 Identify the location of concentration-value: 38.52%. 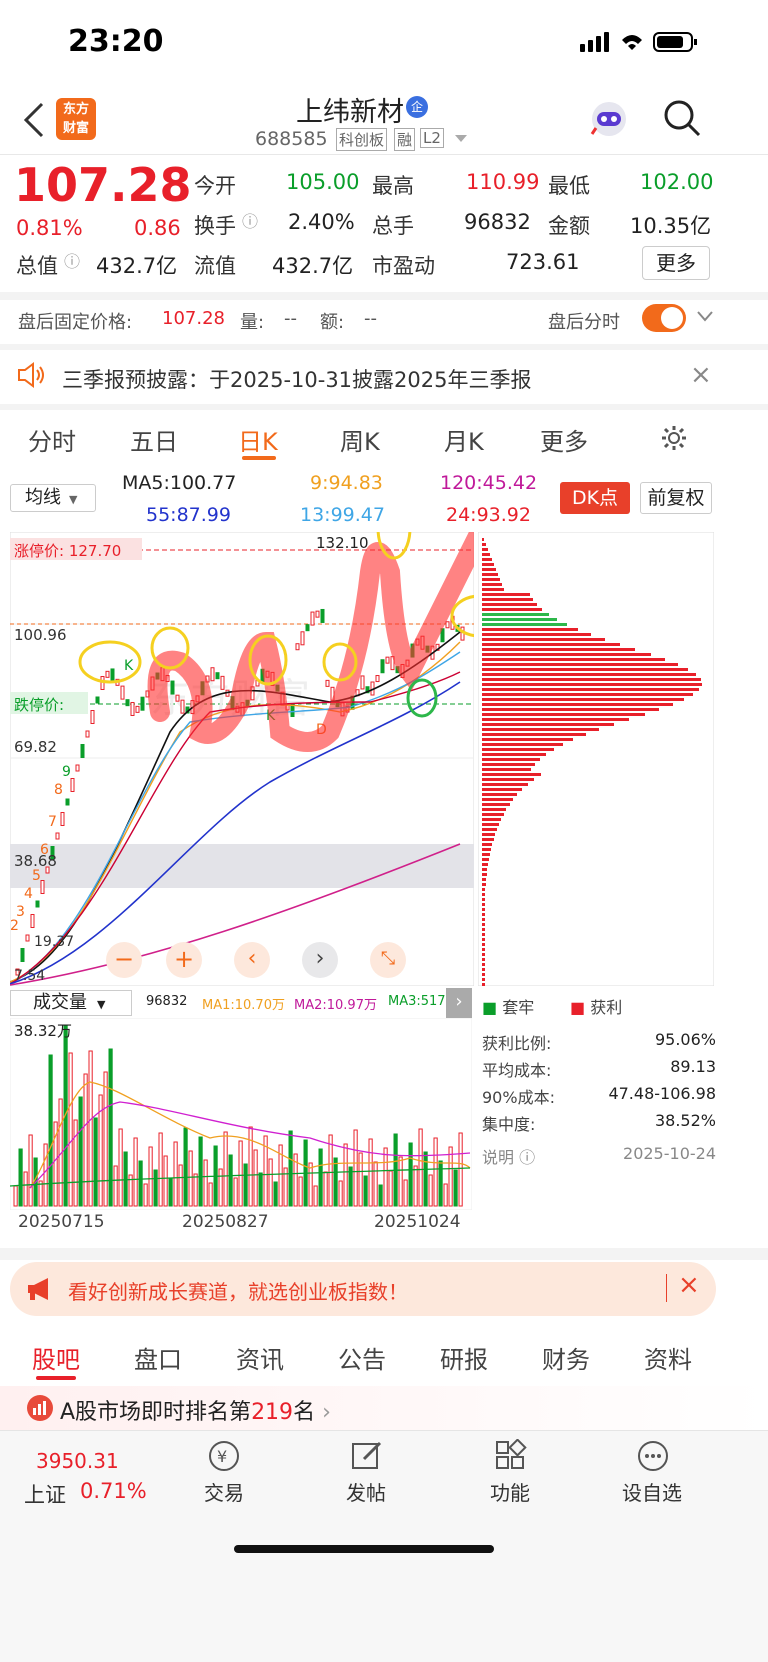
(685, 1120).